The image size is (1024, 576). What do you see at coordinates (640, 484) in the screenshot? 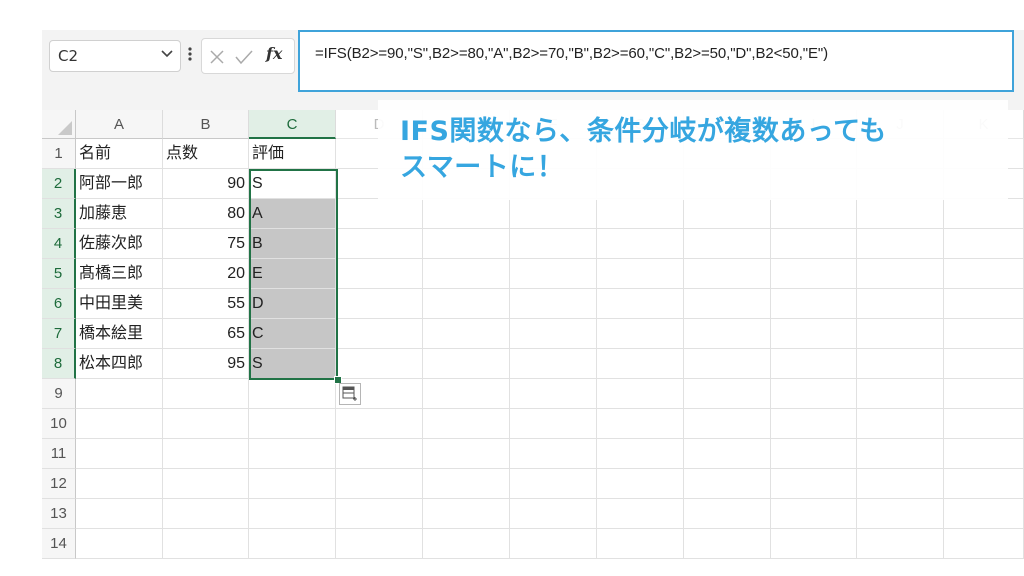
I see `cell-g12` at bounding box center [640, 484].